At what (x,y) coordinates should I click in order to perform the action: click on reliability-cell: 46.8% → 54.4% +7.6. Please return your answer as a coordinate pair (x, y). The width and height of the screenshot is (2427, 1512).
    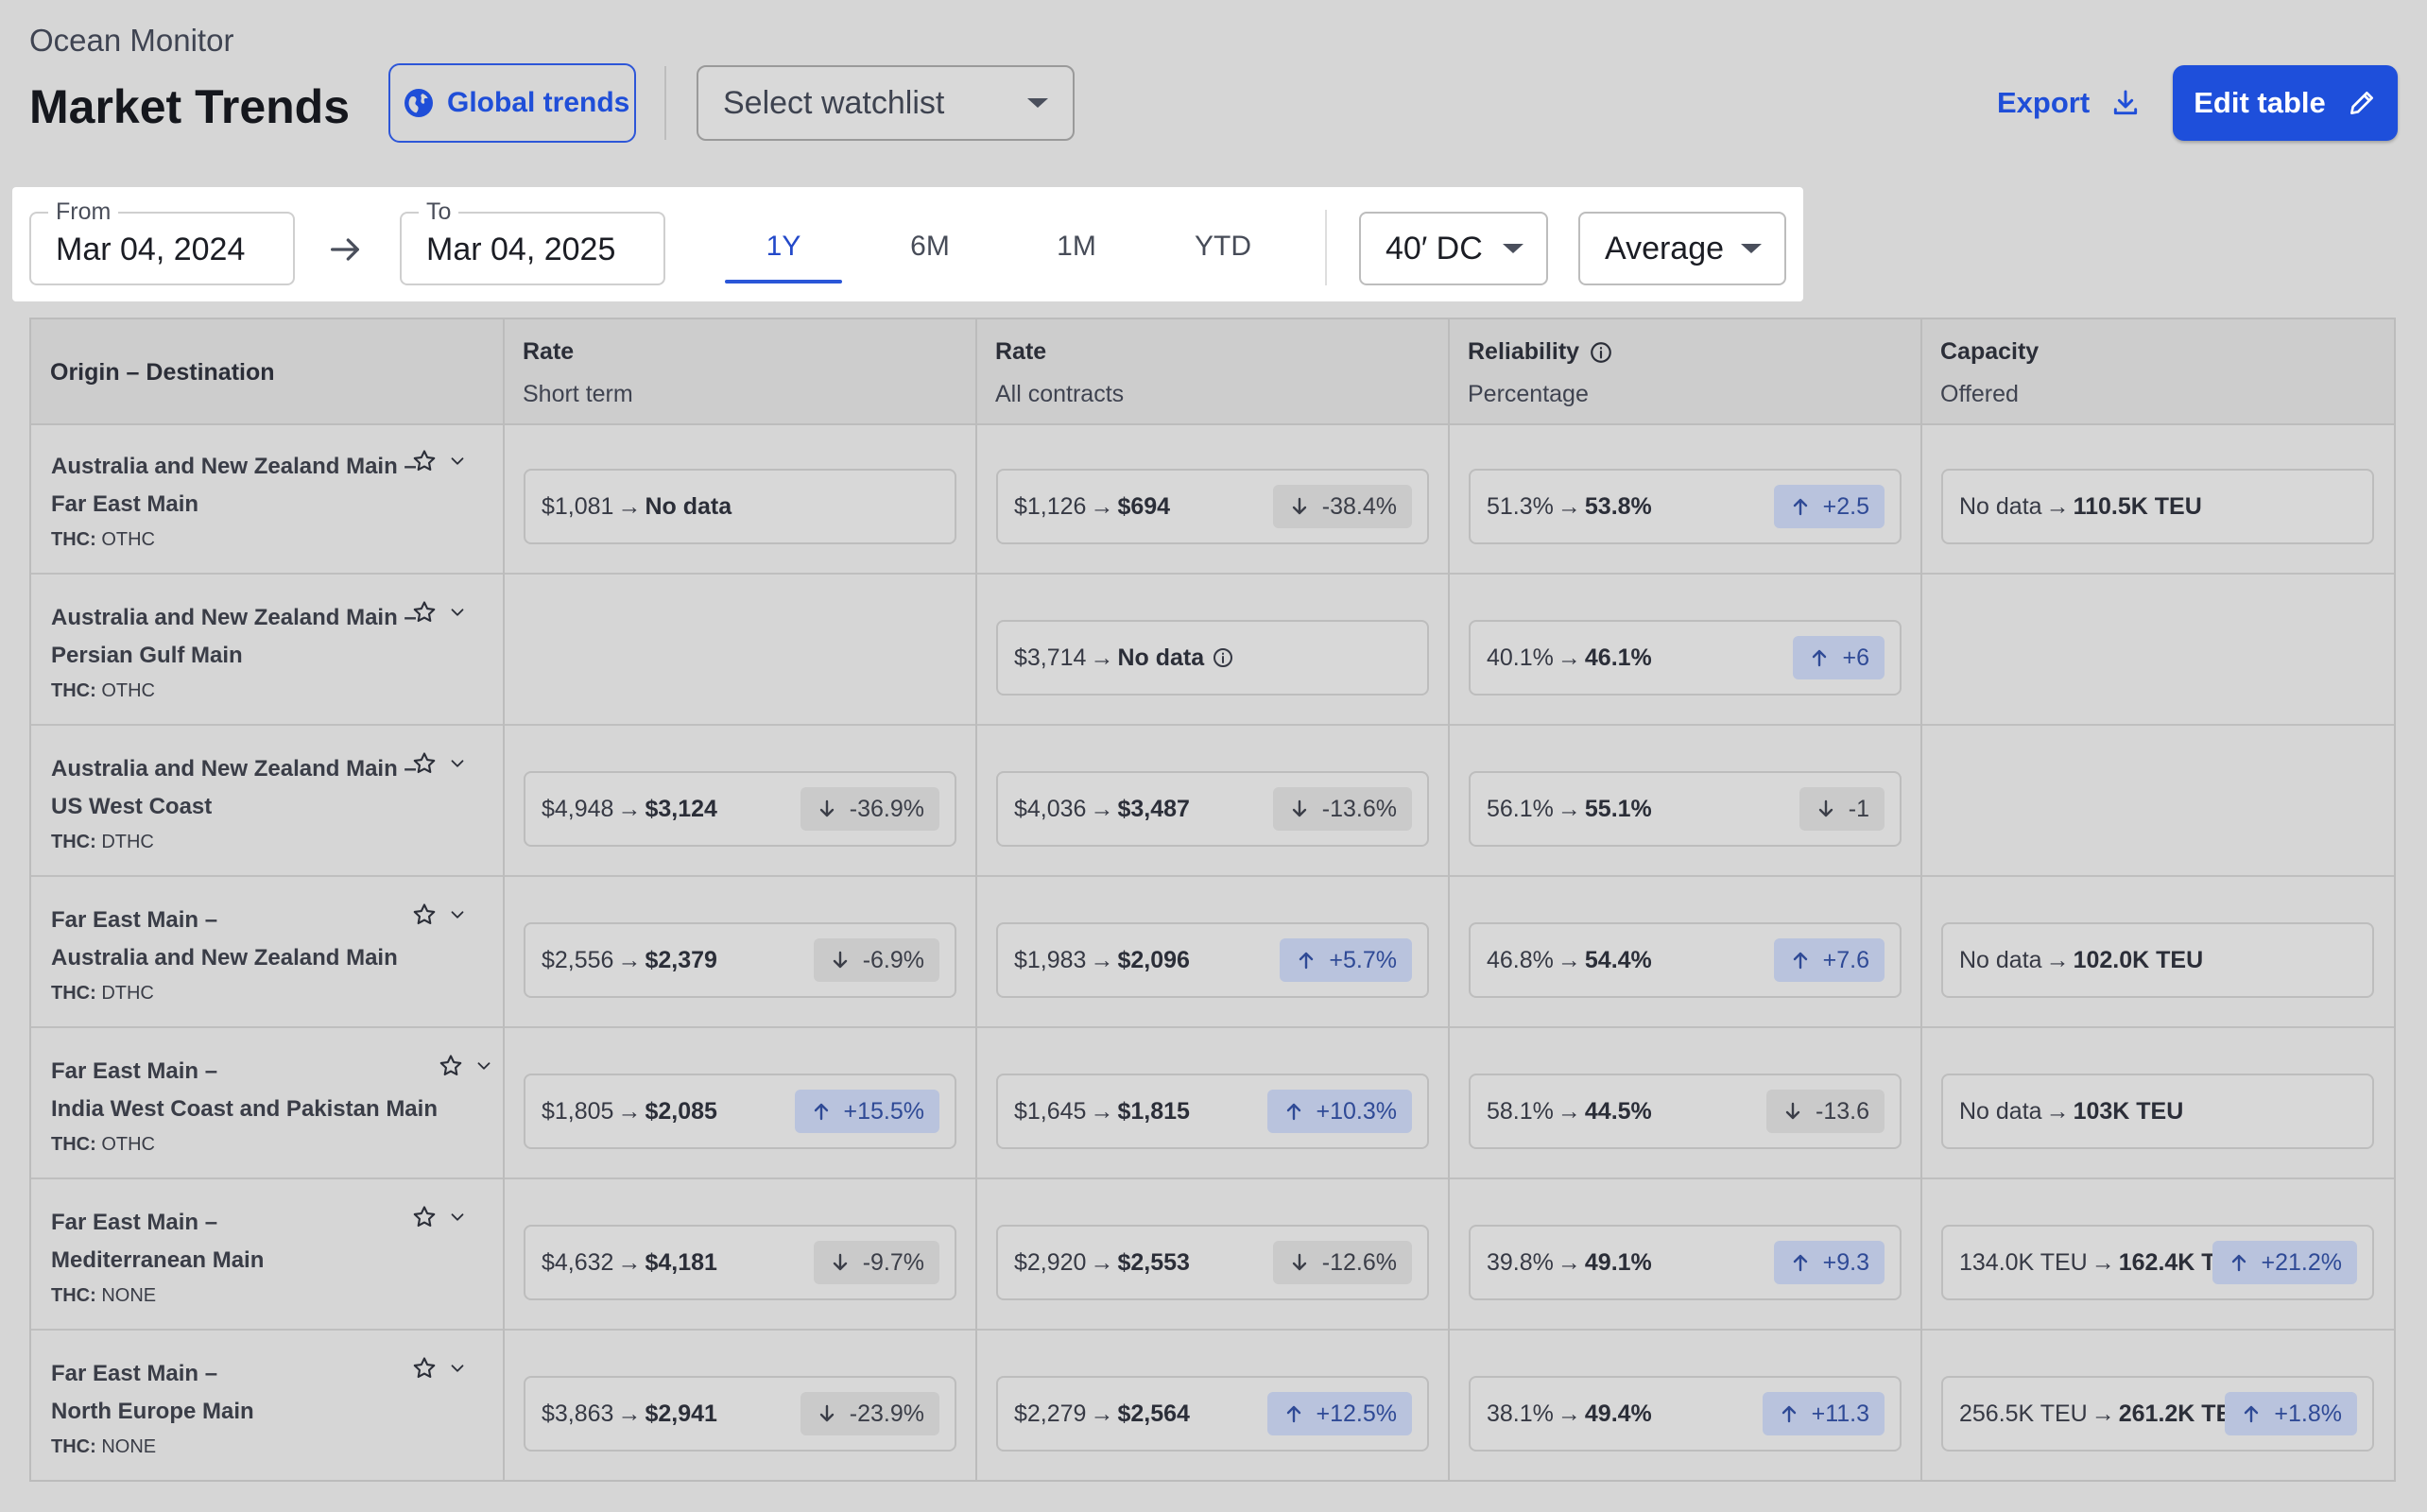
    Looking at the image, I should click on (1685, 960).